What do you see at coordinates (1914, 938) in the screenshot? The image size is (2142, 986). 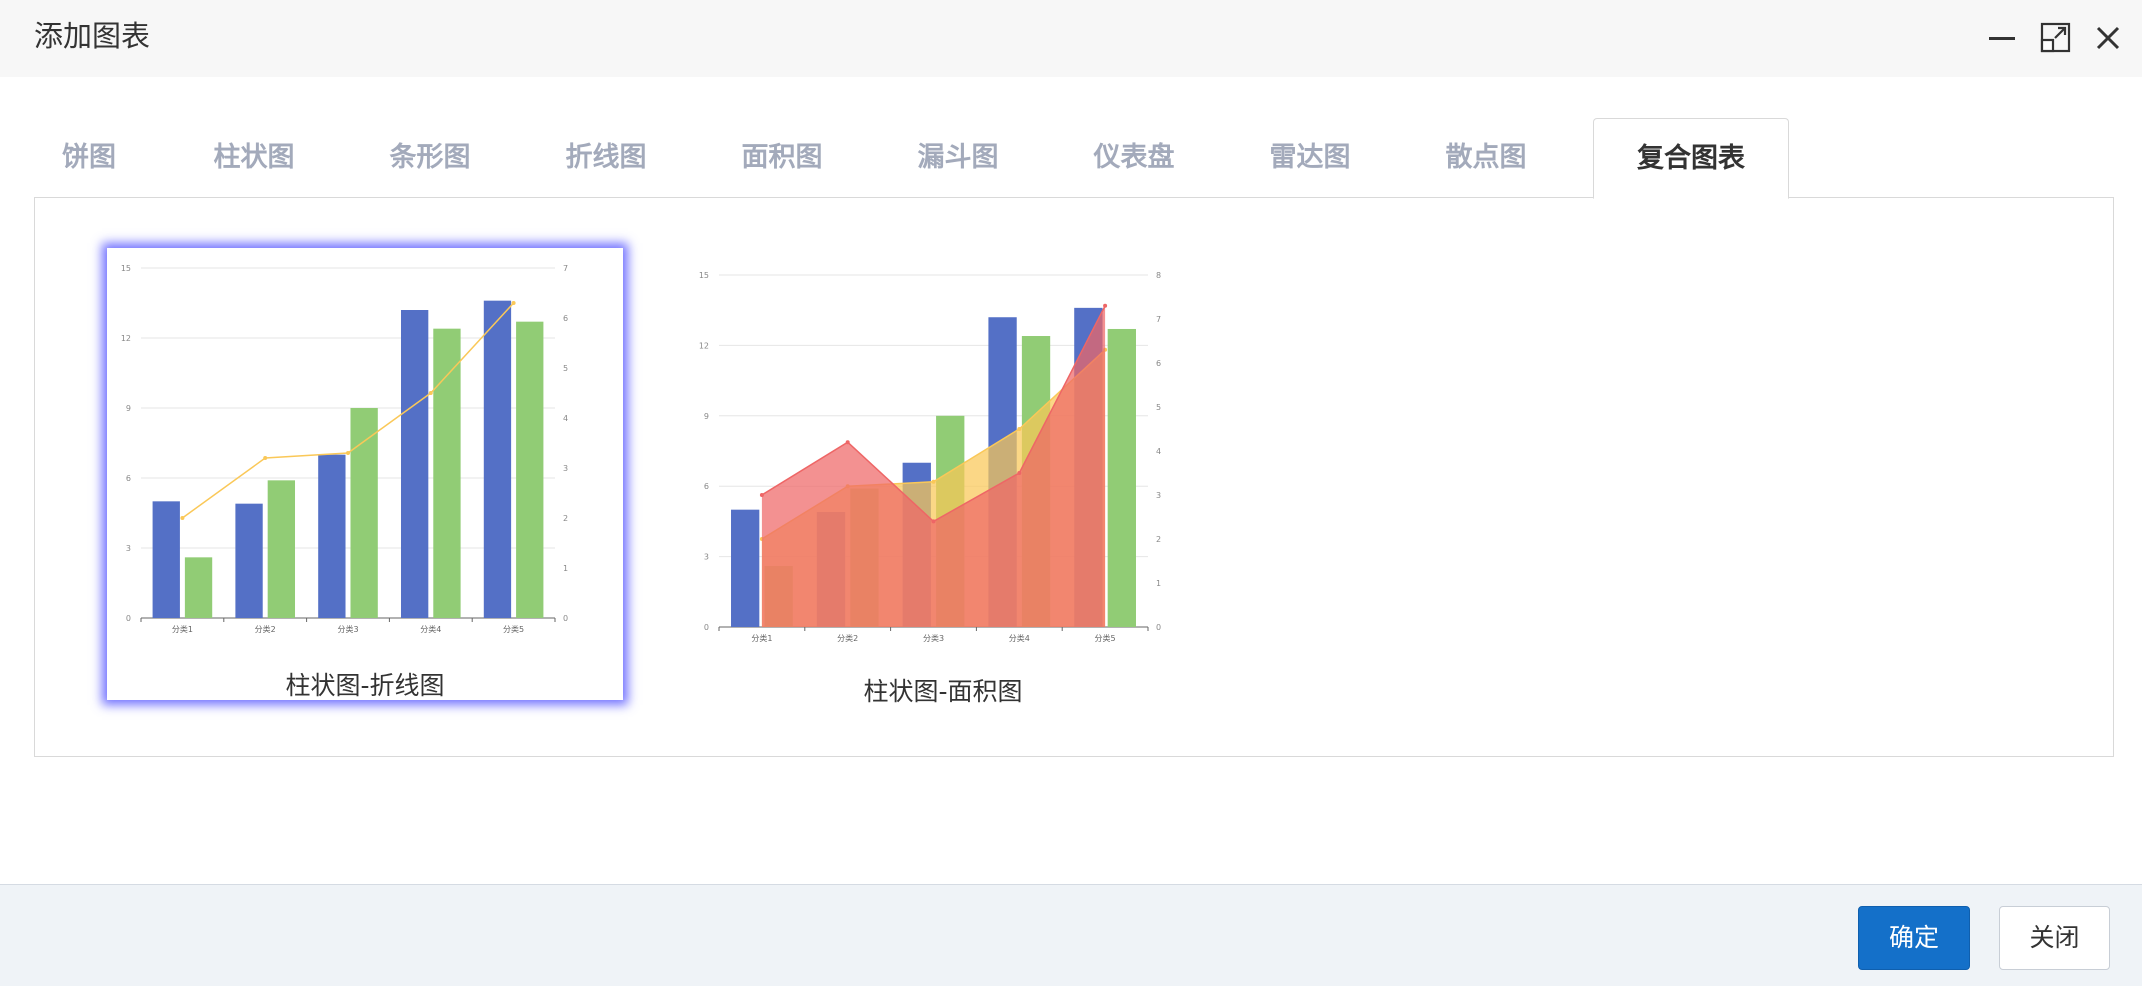 I see `confirm-button: 确定` at bounding box center [1914, 938].